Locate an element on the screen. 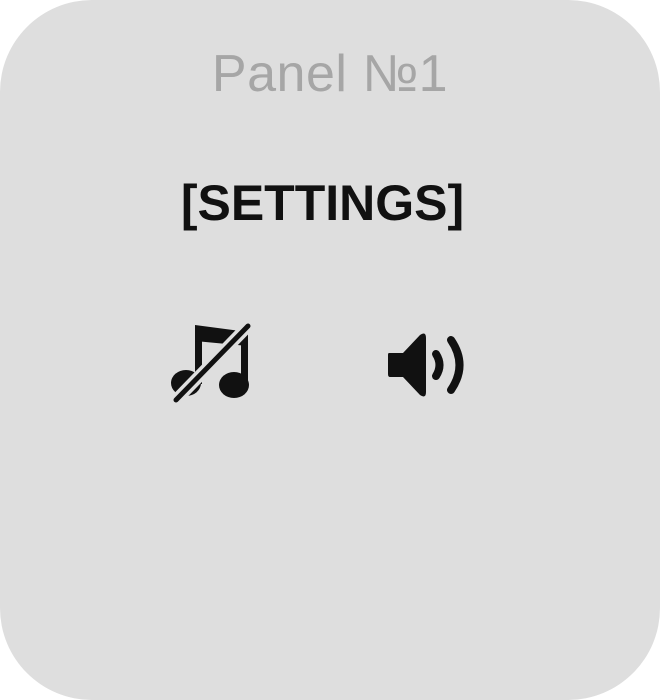  music-toggle-button is located at coordinates (212, 363).